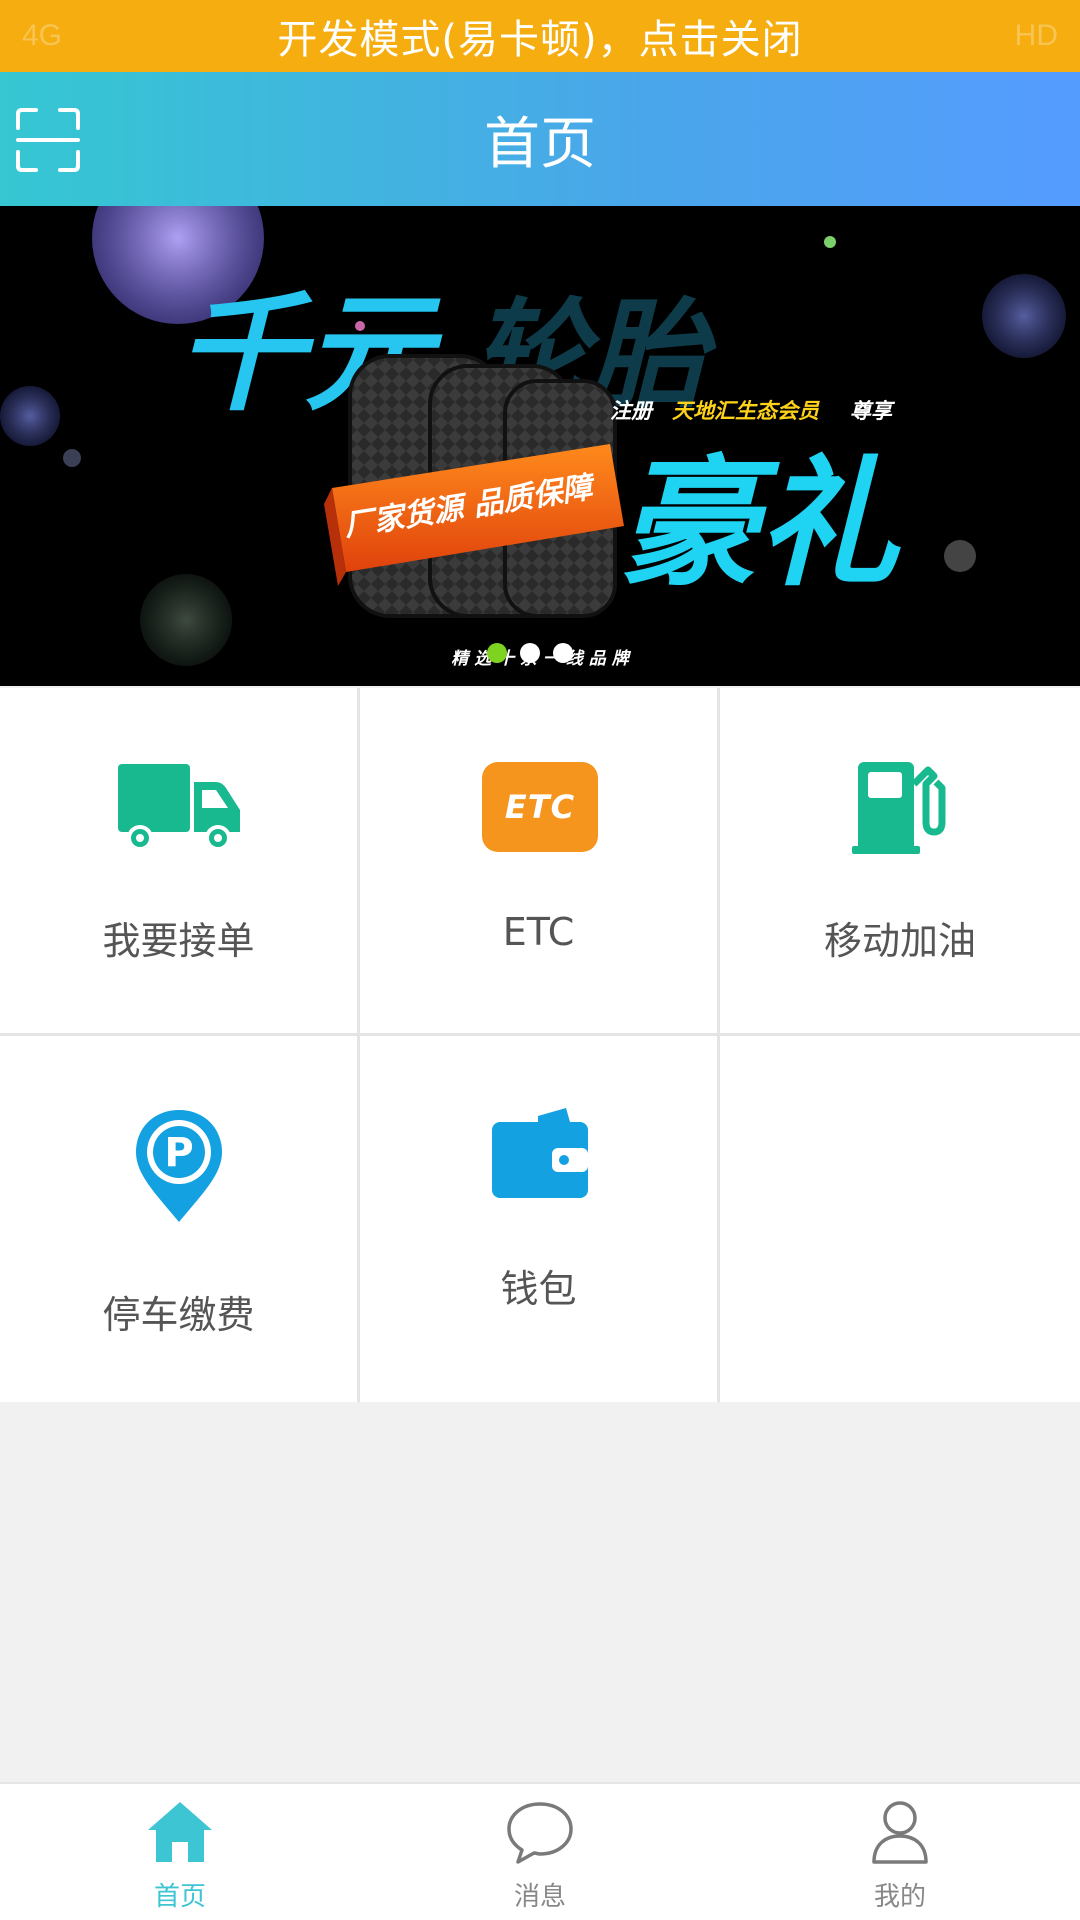 Image resolution: width=1080 pixels, height=1920 pixels. What do you see at coordinates (180, 1832) in the screenshot?
I see `home-icon` at bounding box center [180, 1832].